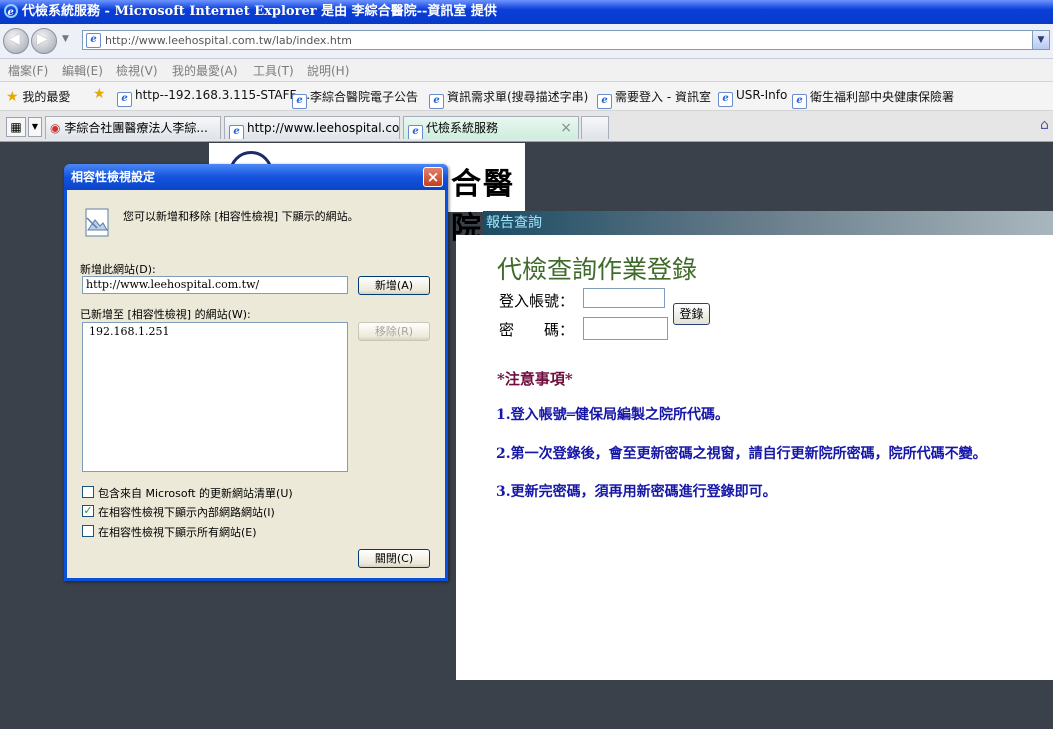 Image resolution: width=1053 pixels, height=729 pixels. What do you see at coordinates (691, 314) in the screenshot?
I see `login-button: 登錄` at bounding box center [691, 314].